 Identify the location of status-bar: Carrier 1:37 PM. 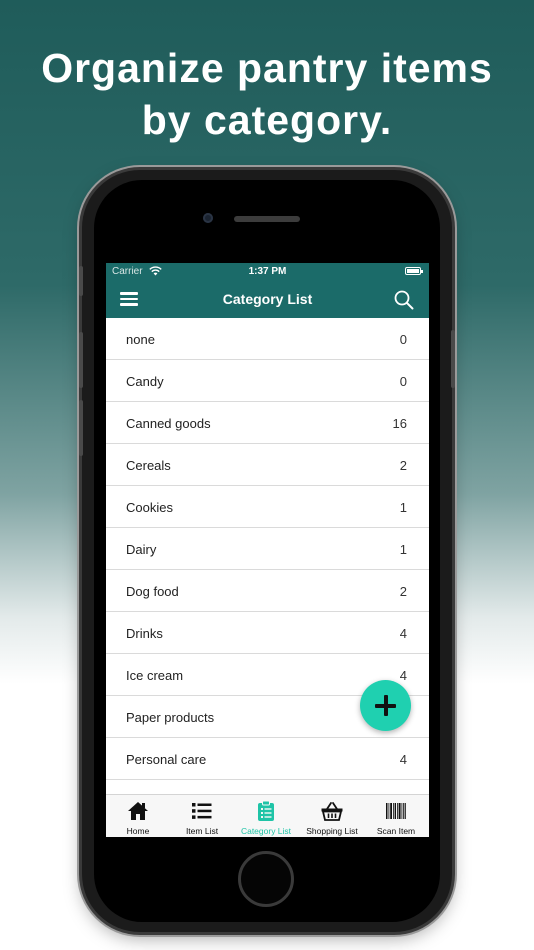
(267, 272).